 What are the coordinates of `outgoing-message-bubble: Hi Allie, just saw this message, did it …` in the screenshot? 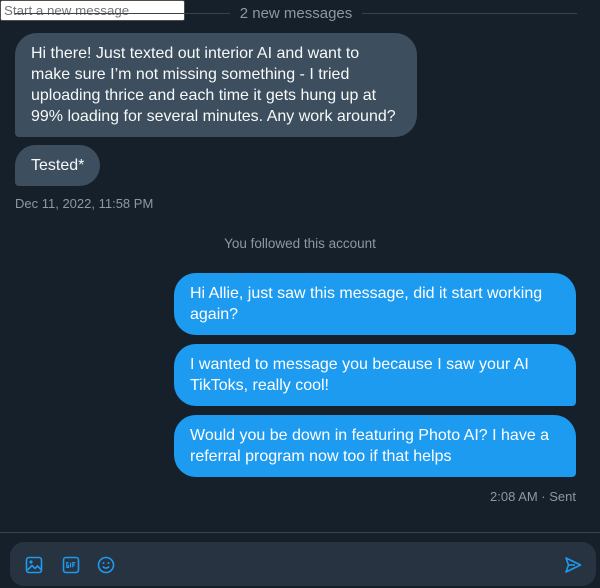 It's located at (375, 304).